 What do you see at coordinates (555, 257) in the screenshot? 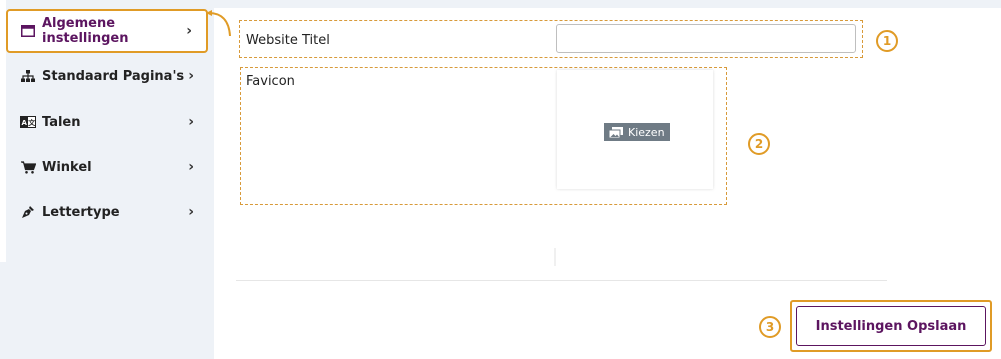
I see `placeholder-edge` at bounding box center [555, 257].